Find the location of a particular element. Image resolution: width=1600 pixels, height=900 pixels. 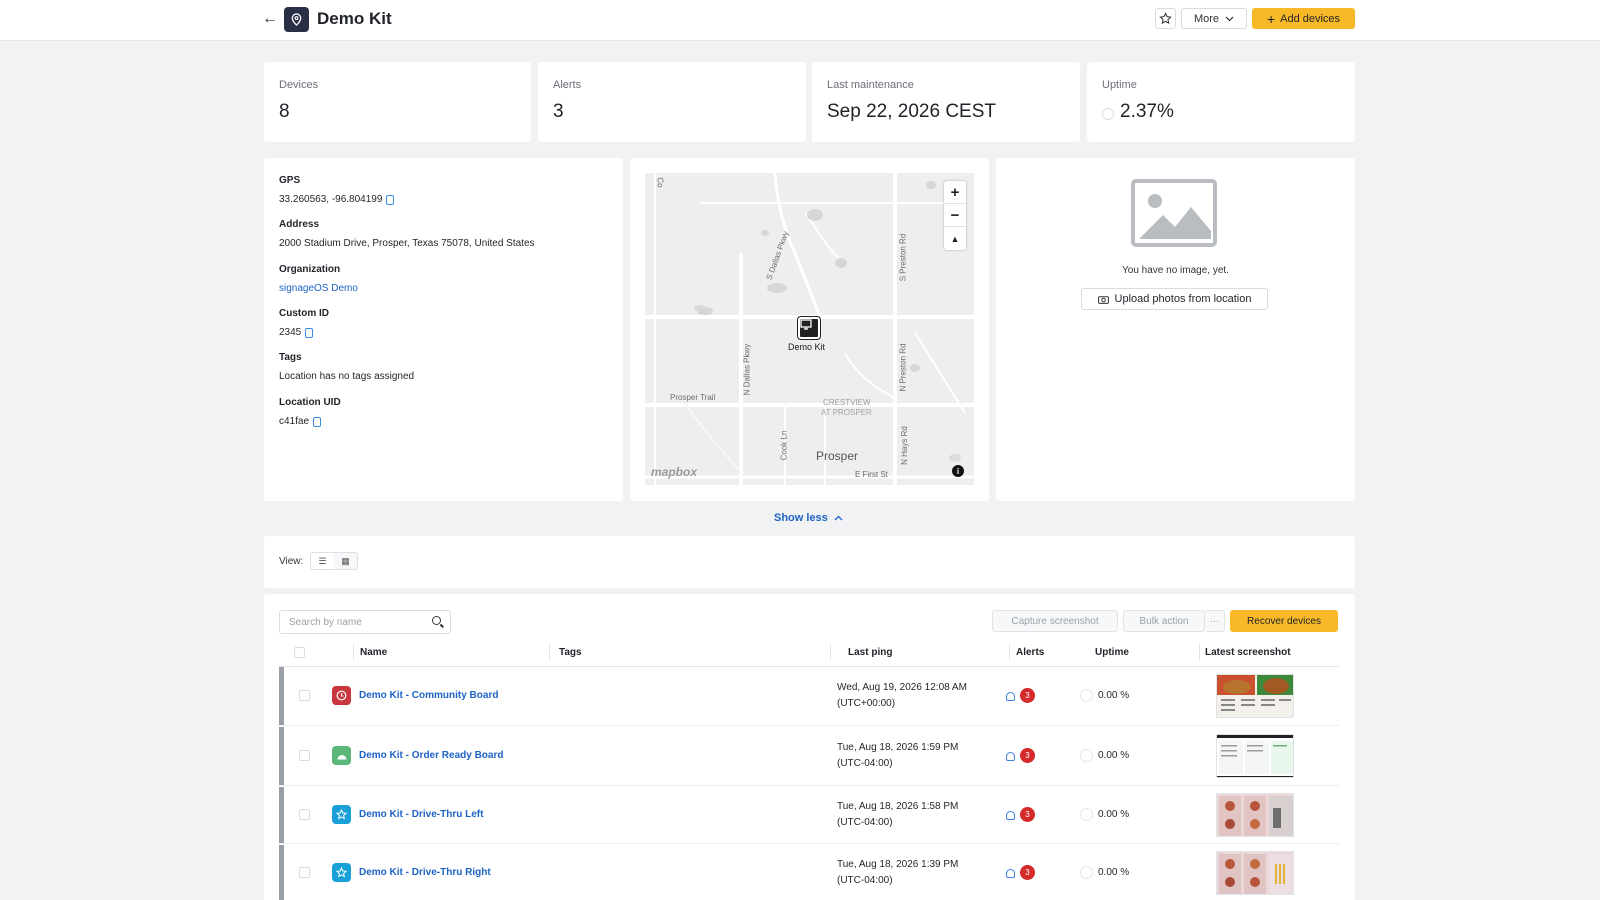

map-marker-label: Demo Kit is located at coordinates (807, 347).